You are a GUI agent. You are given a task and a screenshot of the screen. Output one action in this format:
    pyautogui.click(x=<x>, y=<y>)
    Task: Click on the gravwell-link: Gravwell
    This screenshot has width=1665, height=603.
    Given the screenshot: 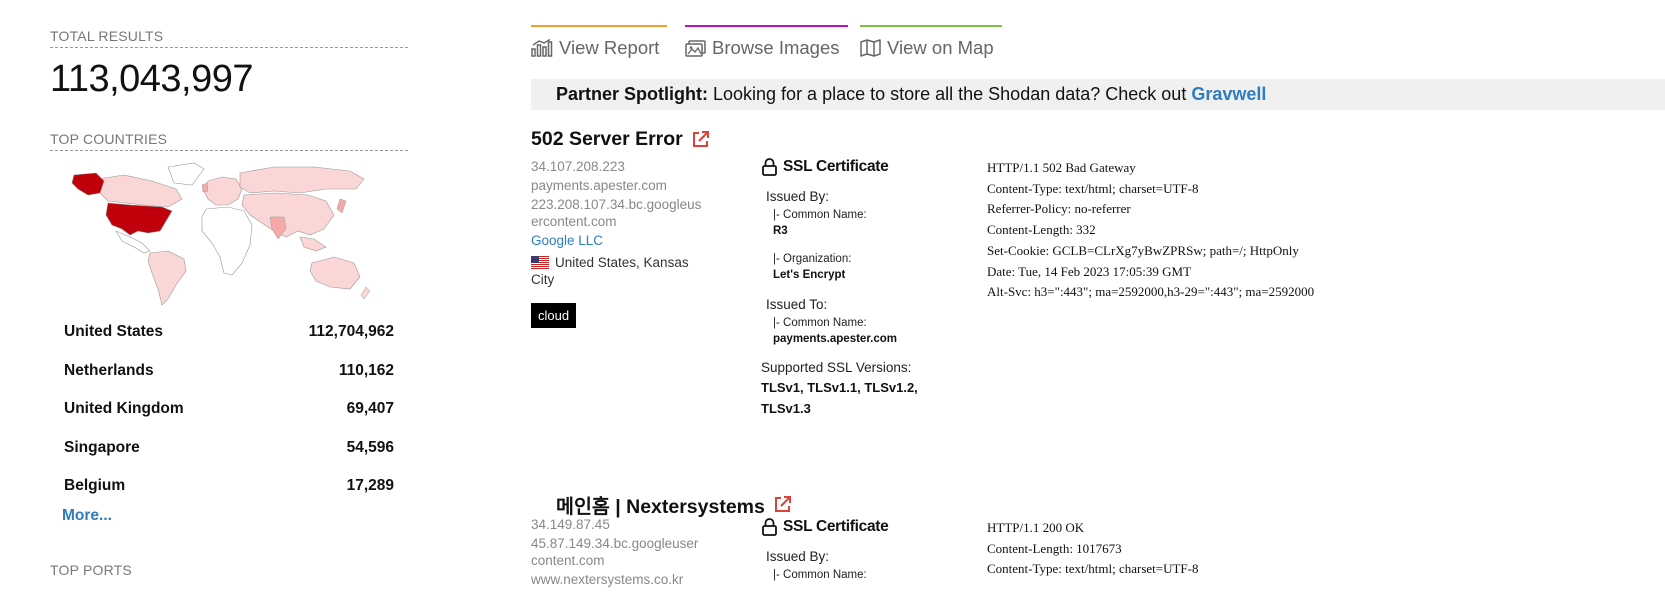 What is the action you would take?
    pyautogui.click(x=1228, y=94)
    